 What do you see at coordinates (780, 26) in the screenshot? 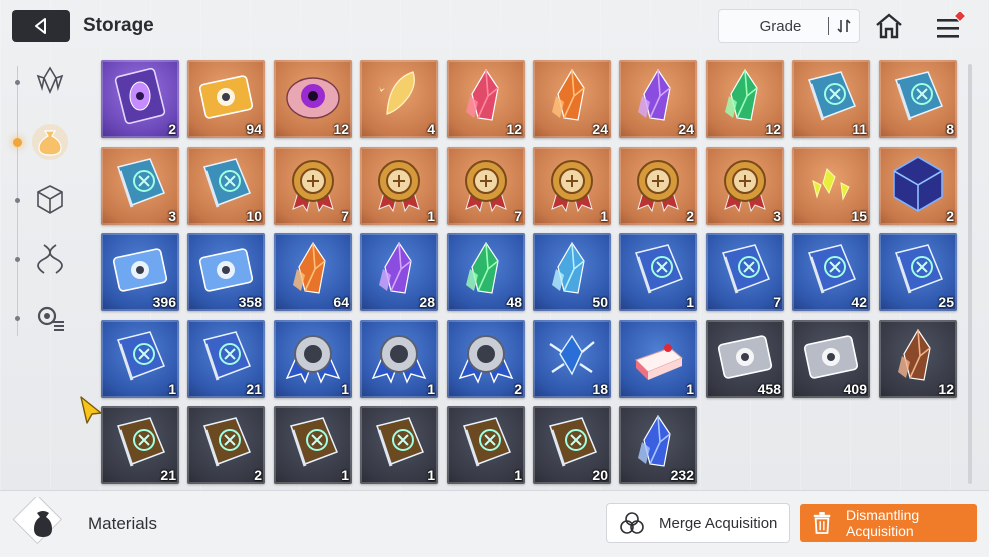
I see `grade-label: Grade` at bounding box center [780, 26].